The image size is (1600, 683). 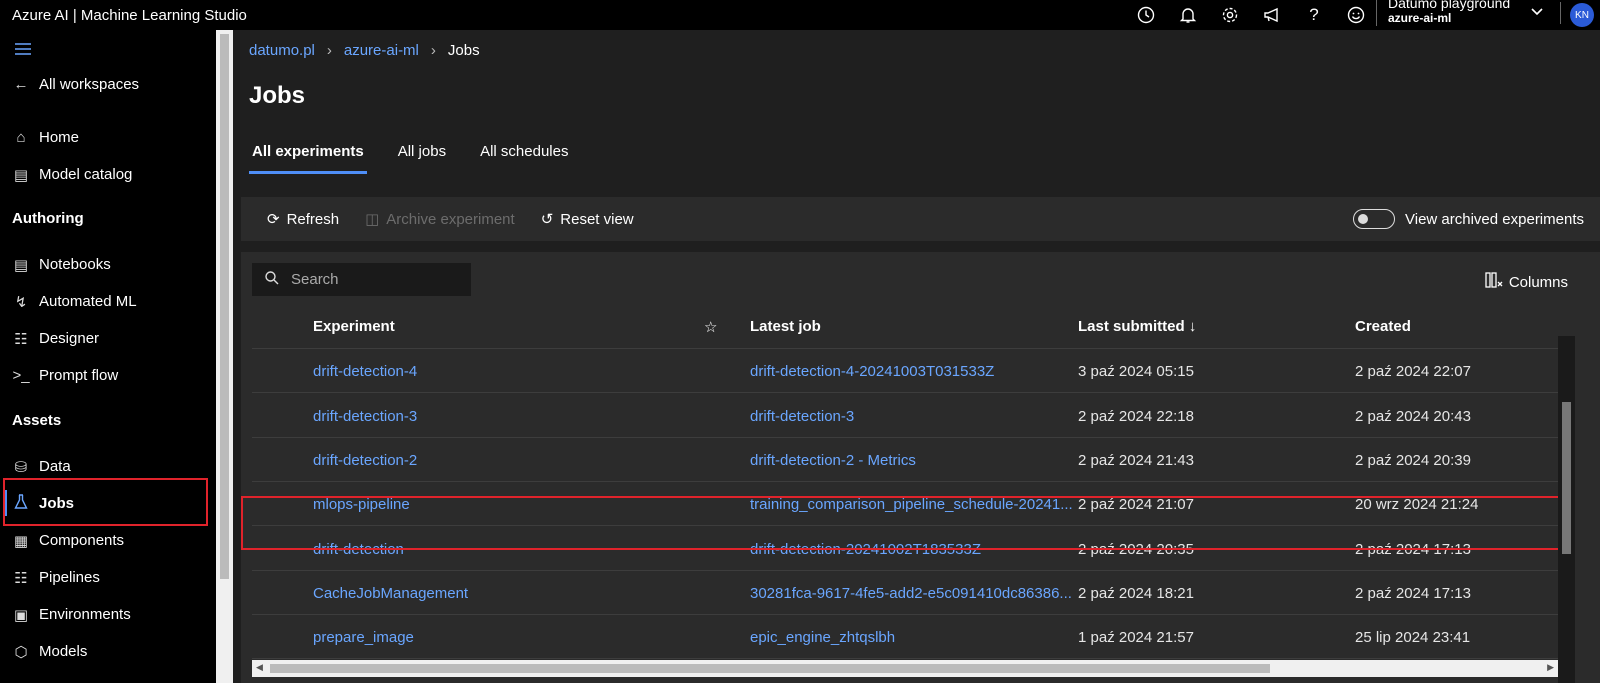 I want to click on columns-button: Columns, so click(x=1526, y=282).